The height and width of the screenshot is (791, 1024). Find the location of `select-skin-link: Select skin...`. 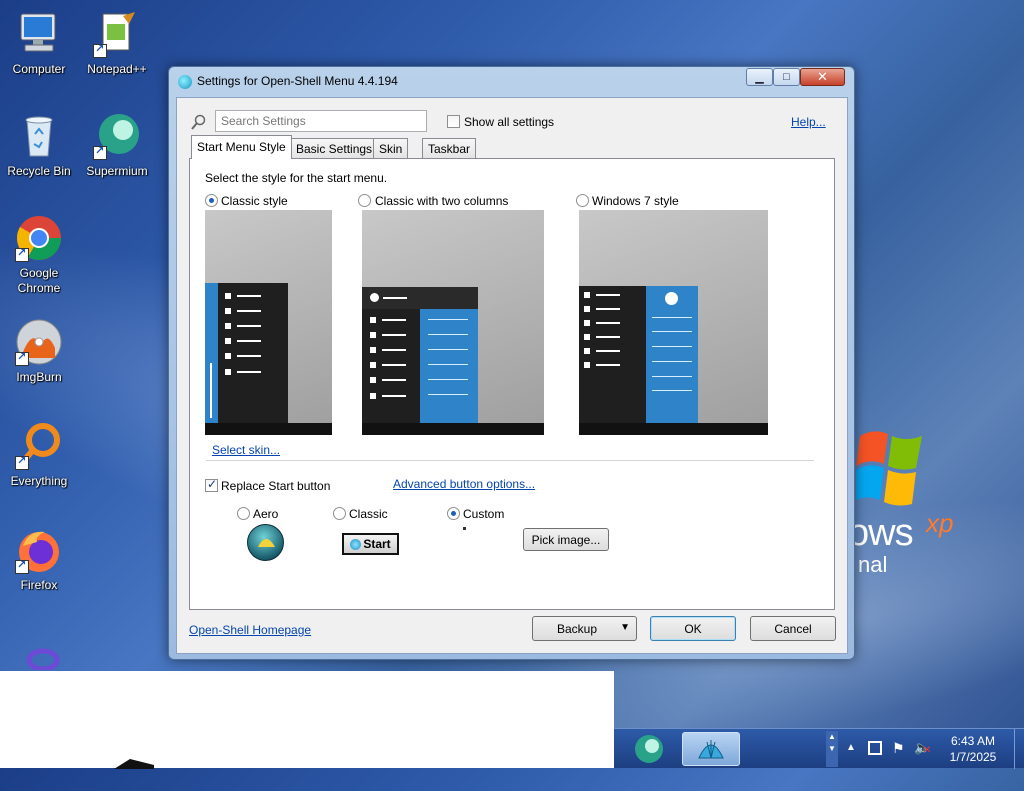

select-skin-link: Select skin... is located at coordinates (246, 450).